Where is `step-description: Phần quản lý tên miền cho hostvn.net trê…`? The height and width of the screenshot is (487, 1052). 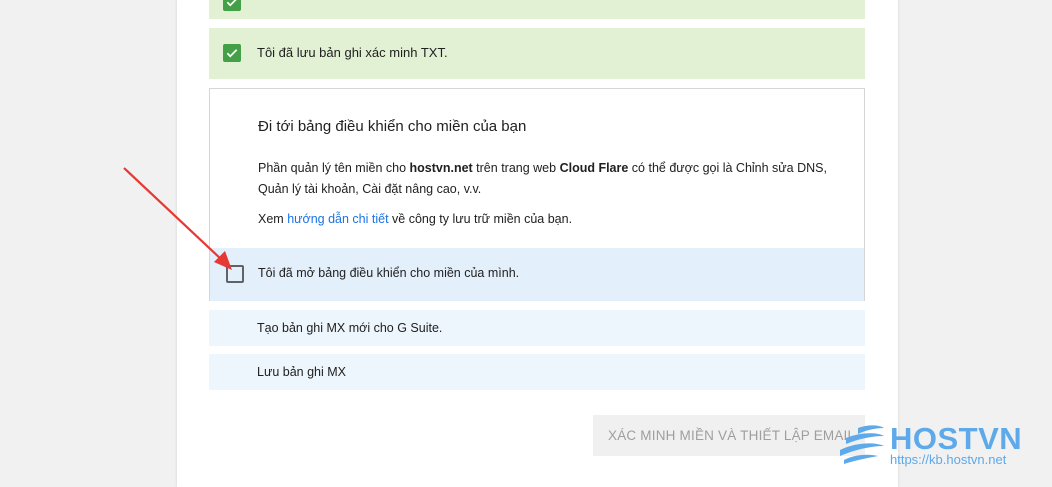
step-description: Phần quản lý tên miền cho hostvn.net trê… is located at coordinates (553, 179).